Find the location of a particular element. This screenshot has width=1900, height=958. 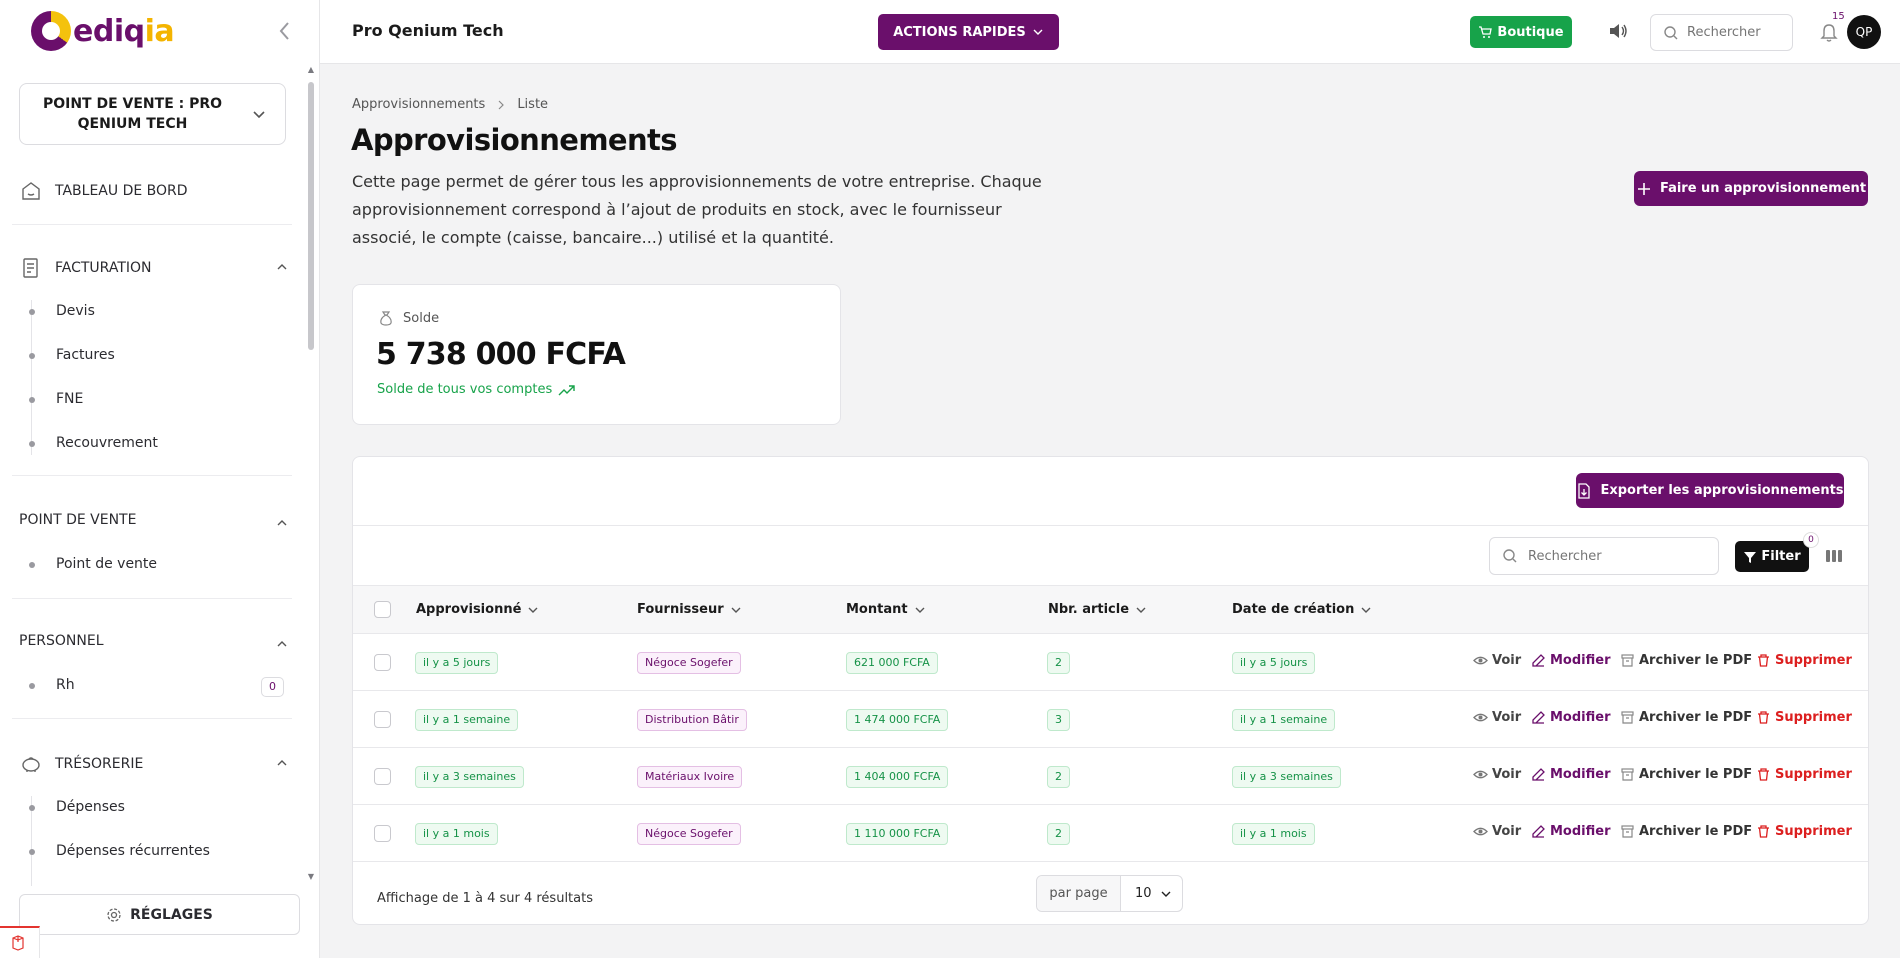

eye-icon is located at coordinates (1480, 831).